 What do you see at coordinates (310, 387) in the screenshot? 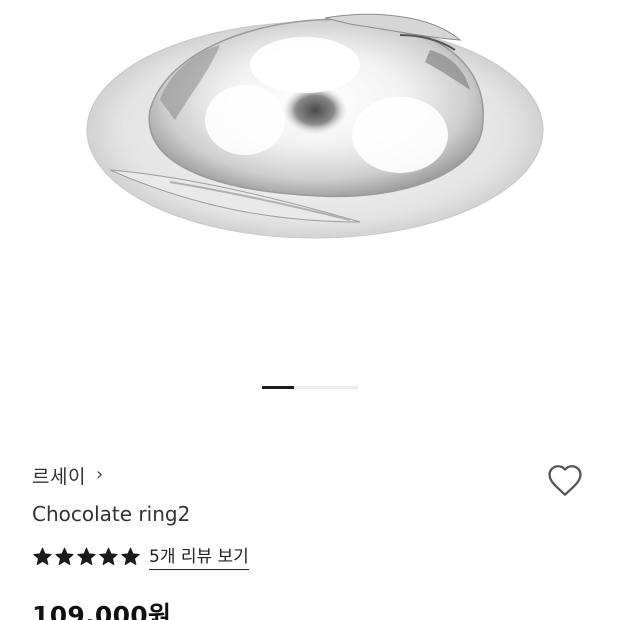
I see `gallery-pager` at bounding box center [310, 387].